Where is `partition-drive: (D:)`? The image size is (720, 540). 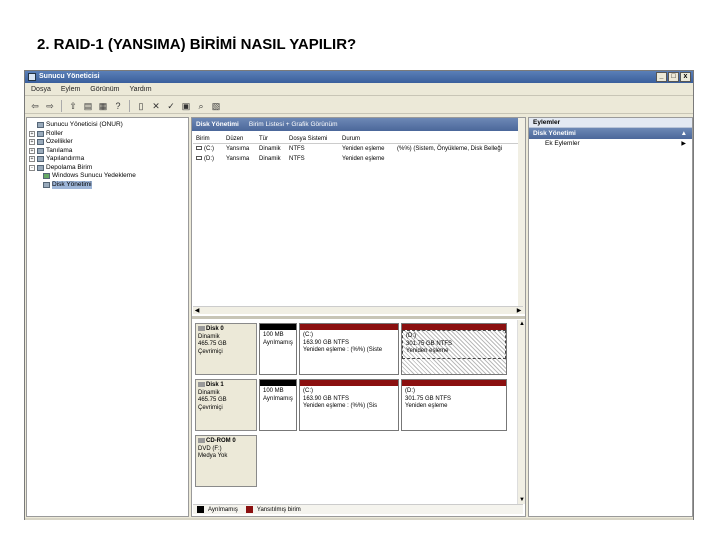
partition-drive: (D:) is located at coordinates (410, 391).